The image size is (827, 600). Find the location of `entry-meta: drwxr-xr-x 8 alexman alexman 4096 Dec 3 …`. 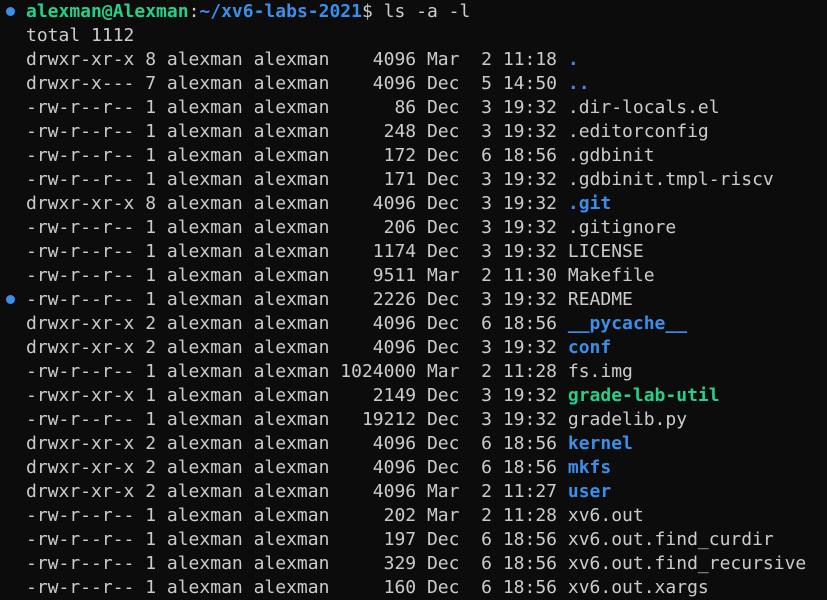

entry-meta: drwxr-xr-x 8 alexman alexman 4096 Dec 3 … is located at coordinates (297, 203).